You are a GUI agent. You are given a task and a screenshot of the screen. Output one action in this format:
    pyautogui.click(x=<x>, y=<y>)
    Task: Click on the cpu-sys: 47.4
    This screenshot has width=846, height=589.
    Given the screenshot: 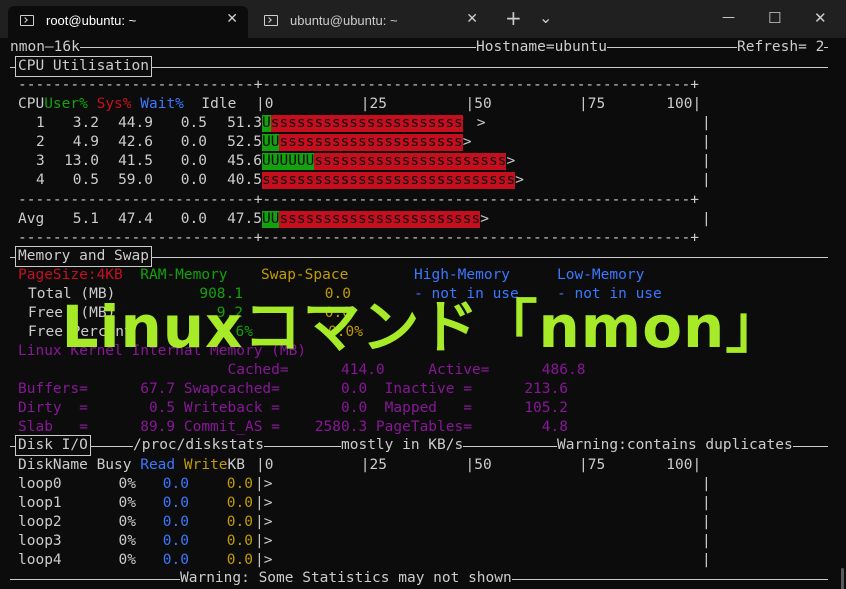 What is the action you would take?
    pyautogui.click(x=135, y=219)
    